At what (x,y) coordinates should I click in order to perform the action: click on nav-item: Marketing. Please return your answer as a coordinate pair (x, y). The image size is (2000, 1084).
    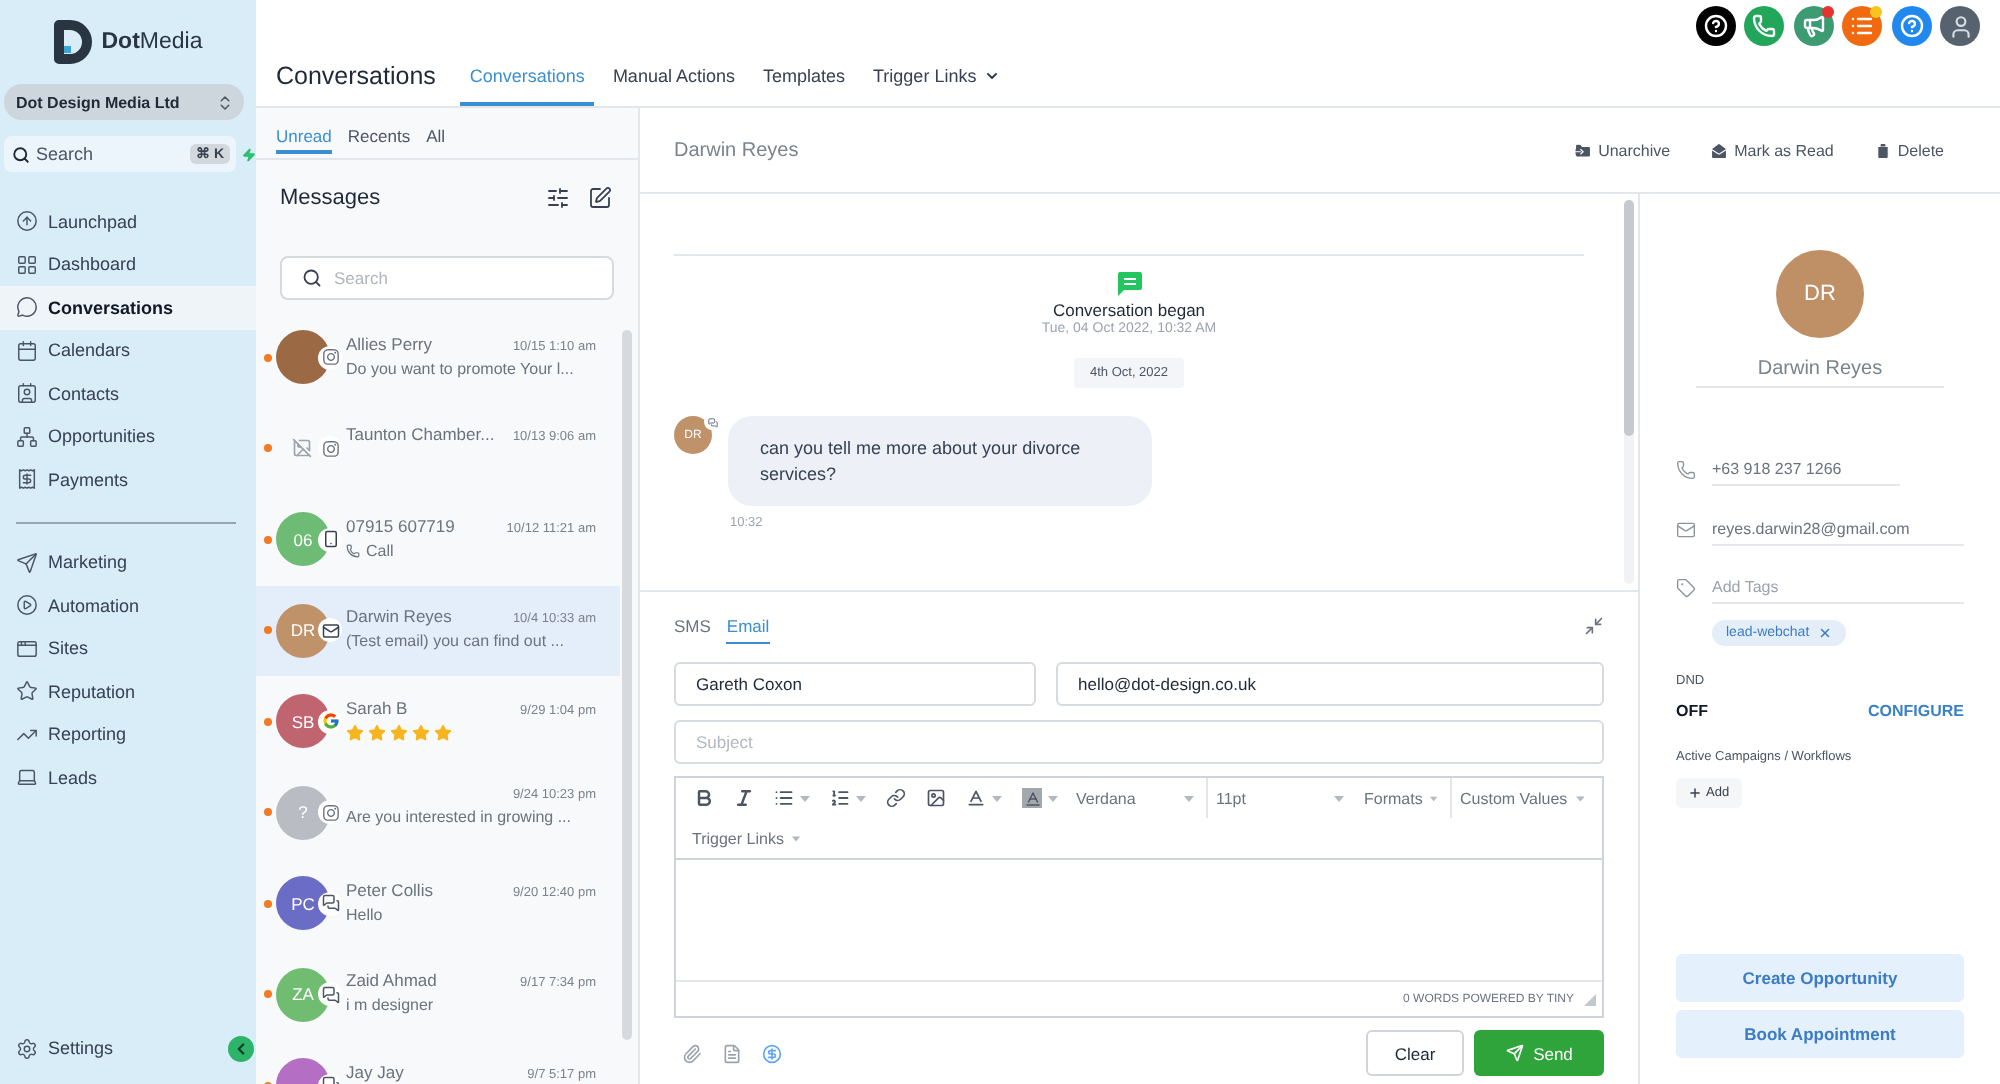
    Looking at the image, I should click on (128, 562).